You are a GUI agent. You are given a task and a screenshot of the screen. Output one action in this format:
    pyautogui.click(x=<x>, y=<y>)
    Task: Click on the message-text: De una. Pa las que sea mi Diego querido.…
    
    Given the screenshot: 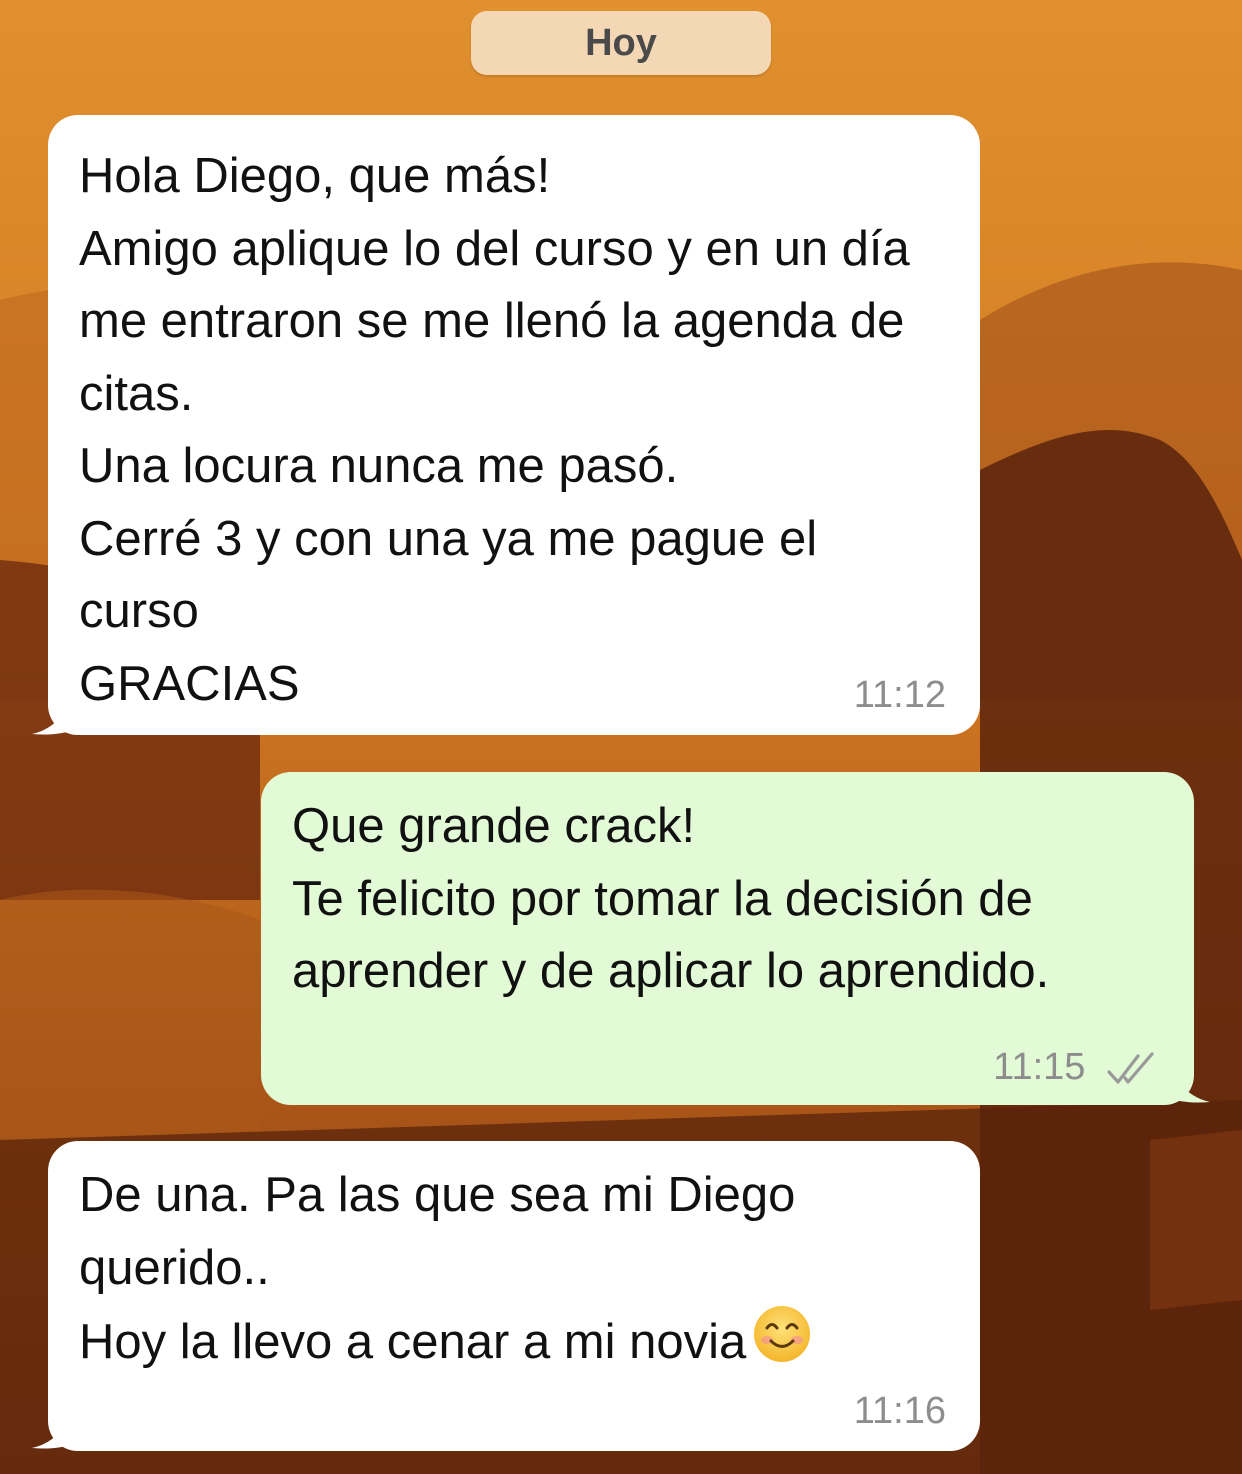 What is the action you would take?
    pyautogui.click(x=514, y=1269)
    